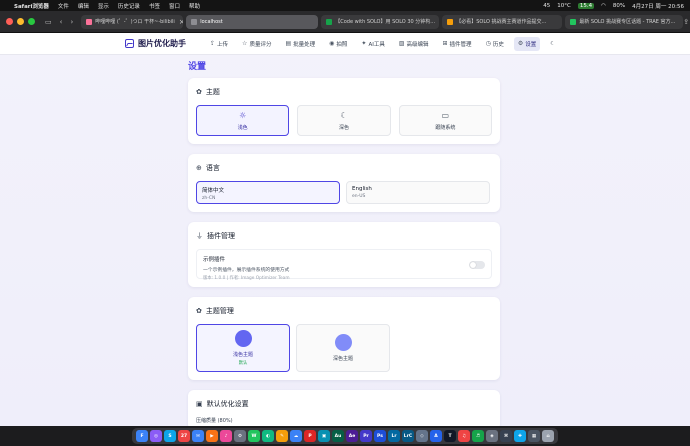 The height and width of the screenshot is (446, 690). What do you see at coordinates (658, 6) in the screenshot?
I see `clock-text: 4月27日 周一 20:56` at bounding box center [658, 6].